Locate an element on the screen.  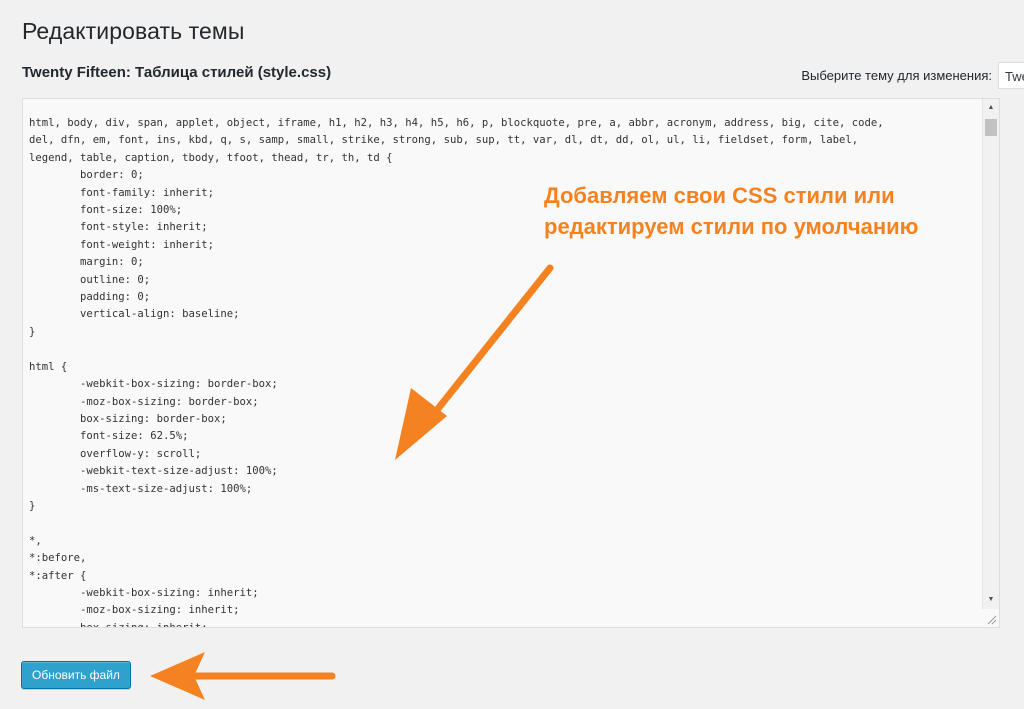
update-file-button: Обновить файл is located at coordinates (76, 675).